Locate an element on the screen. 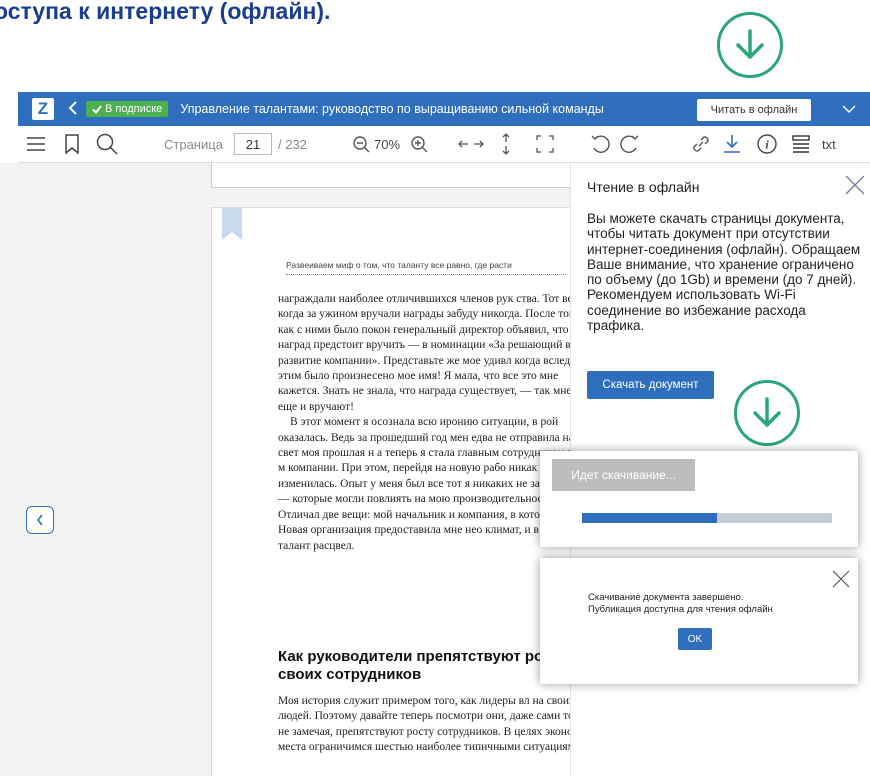  zoom-out-icon is located at coordinates (361, 144).